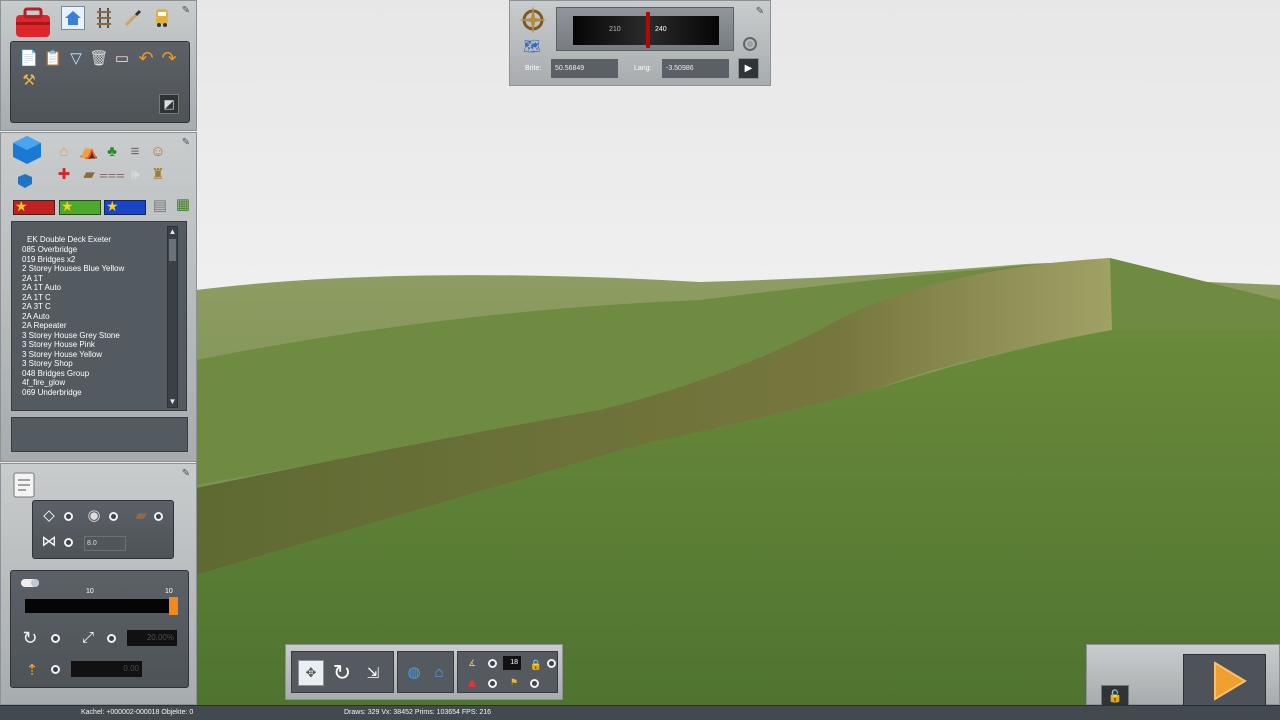  Describe the element at coordinates (48, 259) in the screenshot. I see `list-item: 019 Bridges x2` at that location.